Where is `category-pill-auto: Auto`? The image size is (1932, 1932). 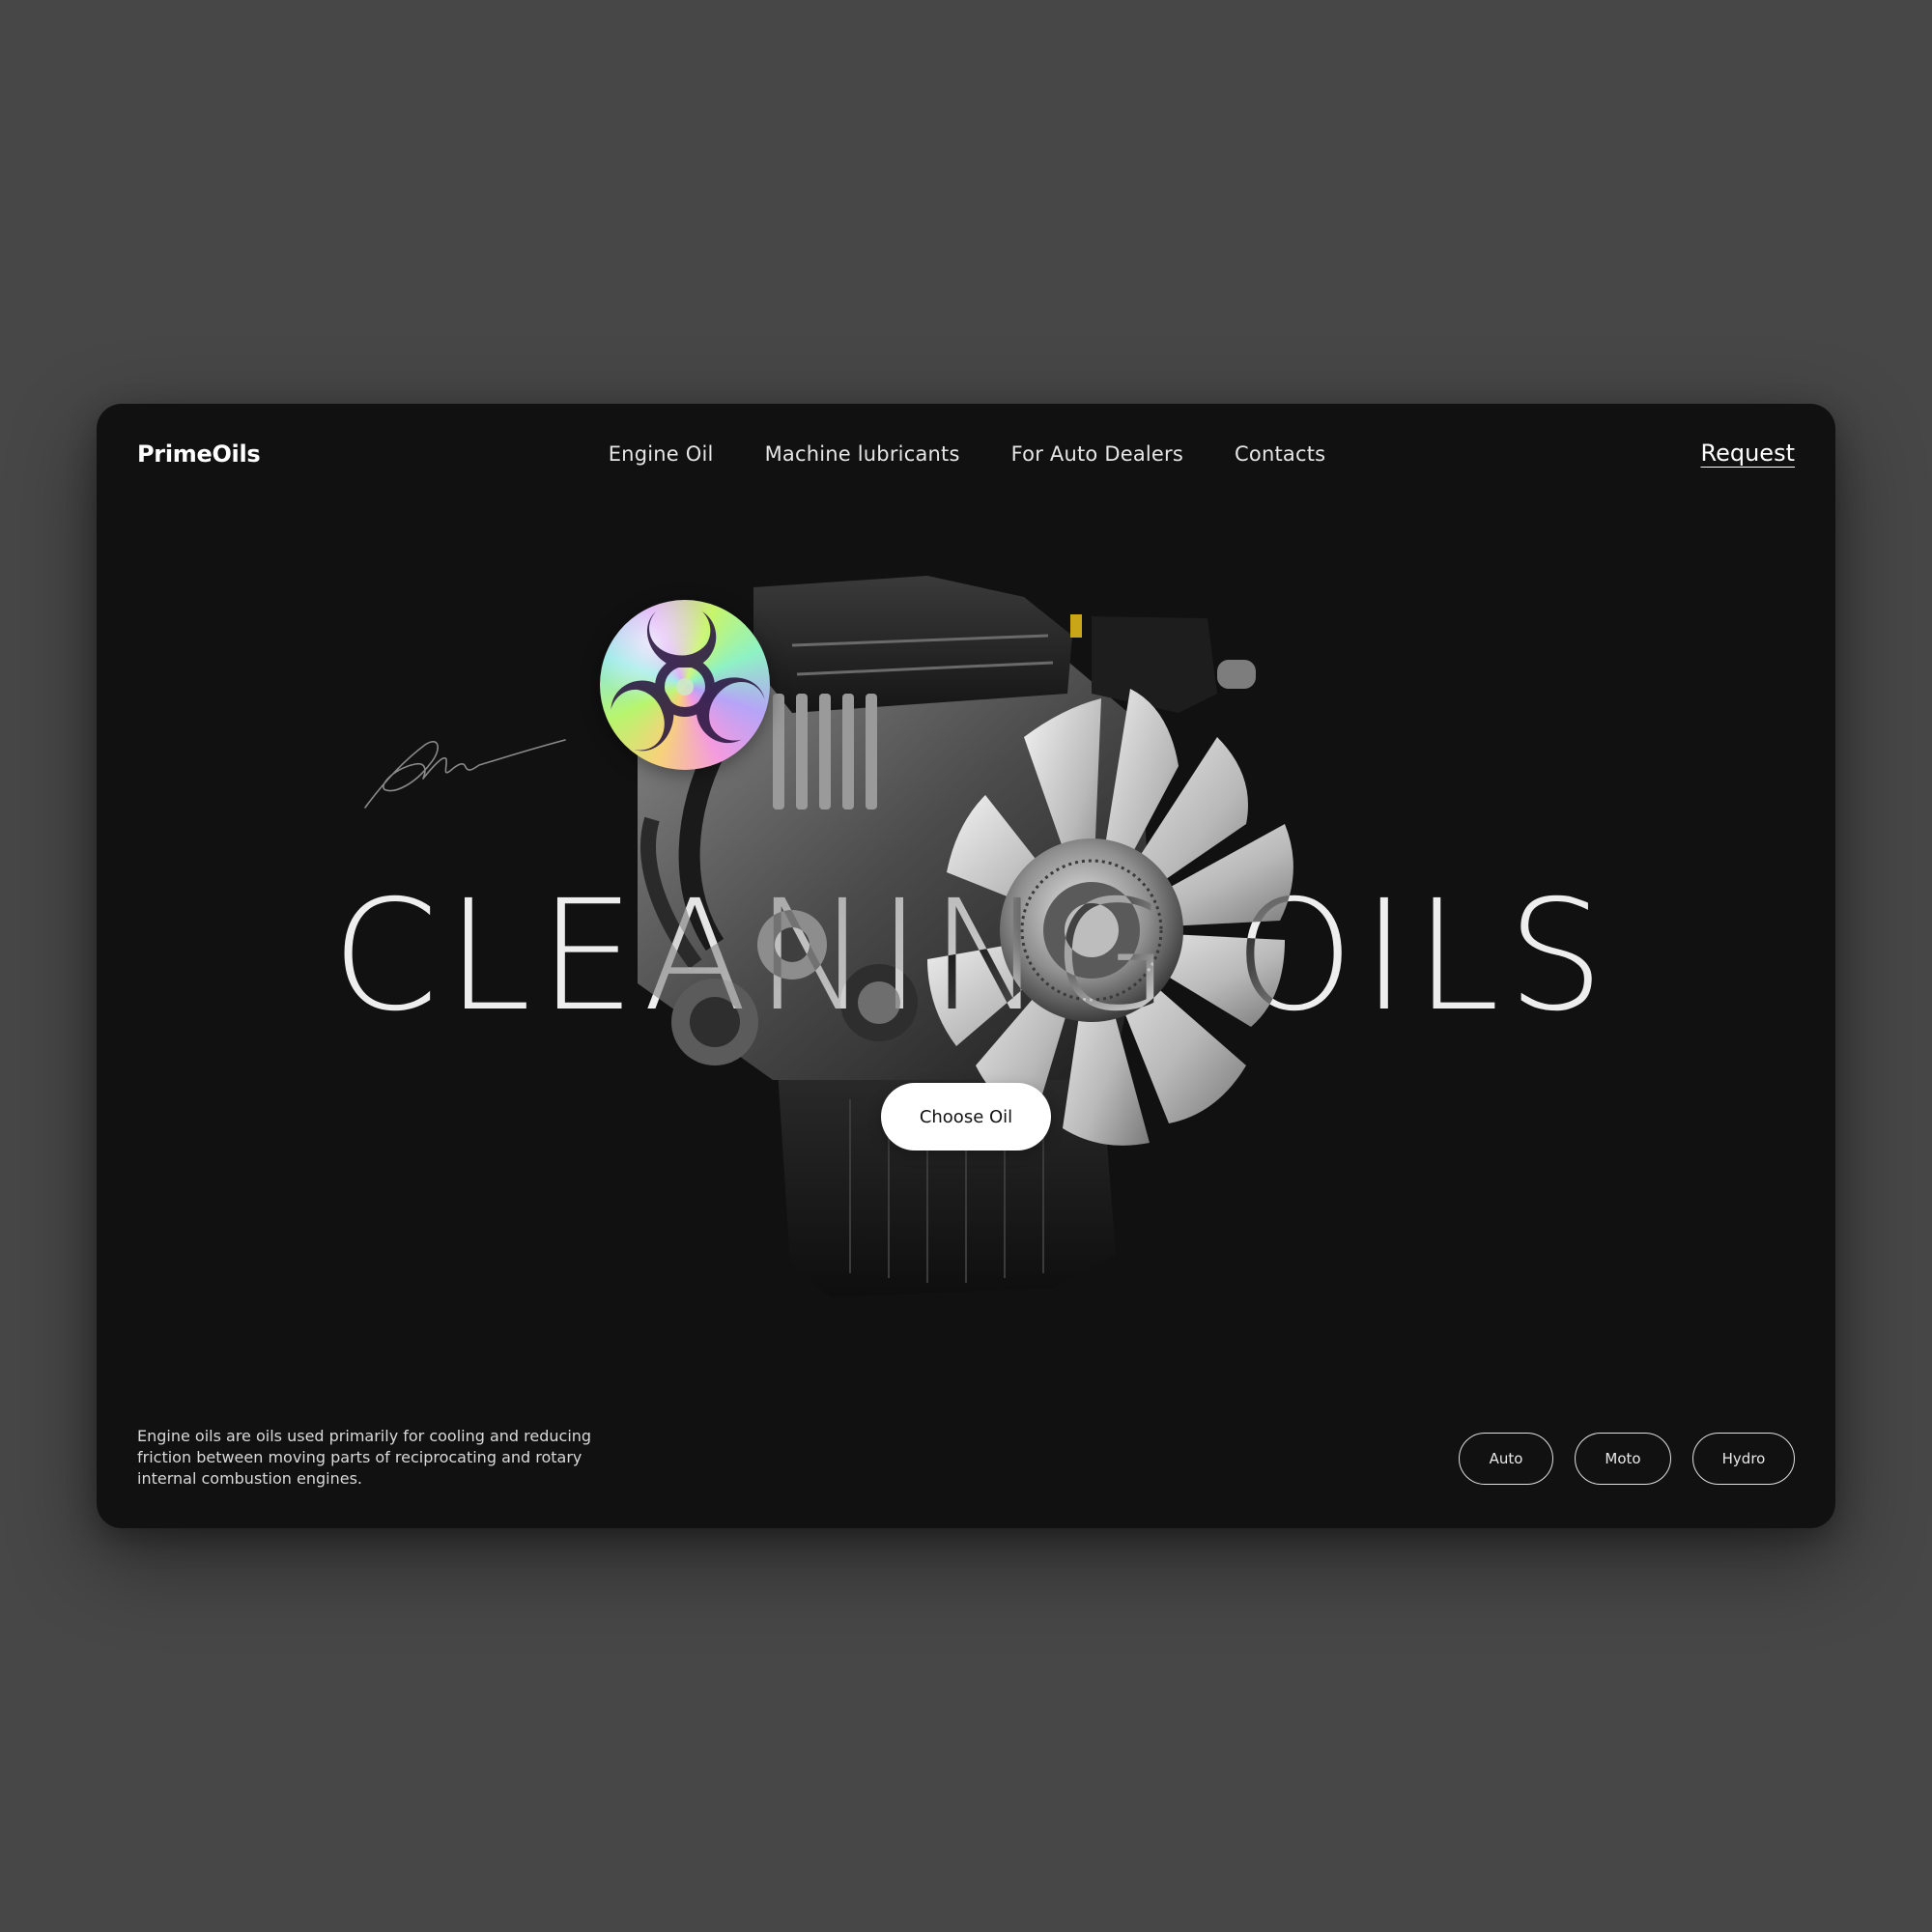 category-pill-auto: Auto is located at coordinates (1506, 1459).